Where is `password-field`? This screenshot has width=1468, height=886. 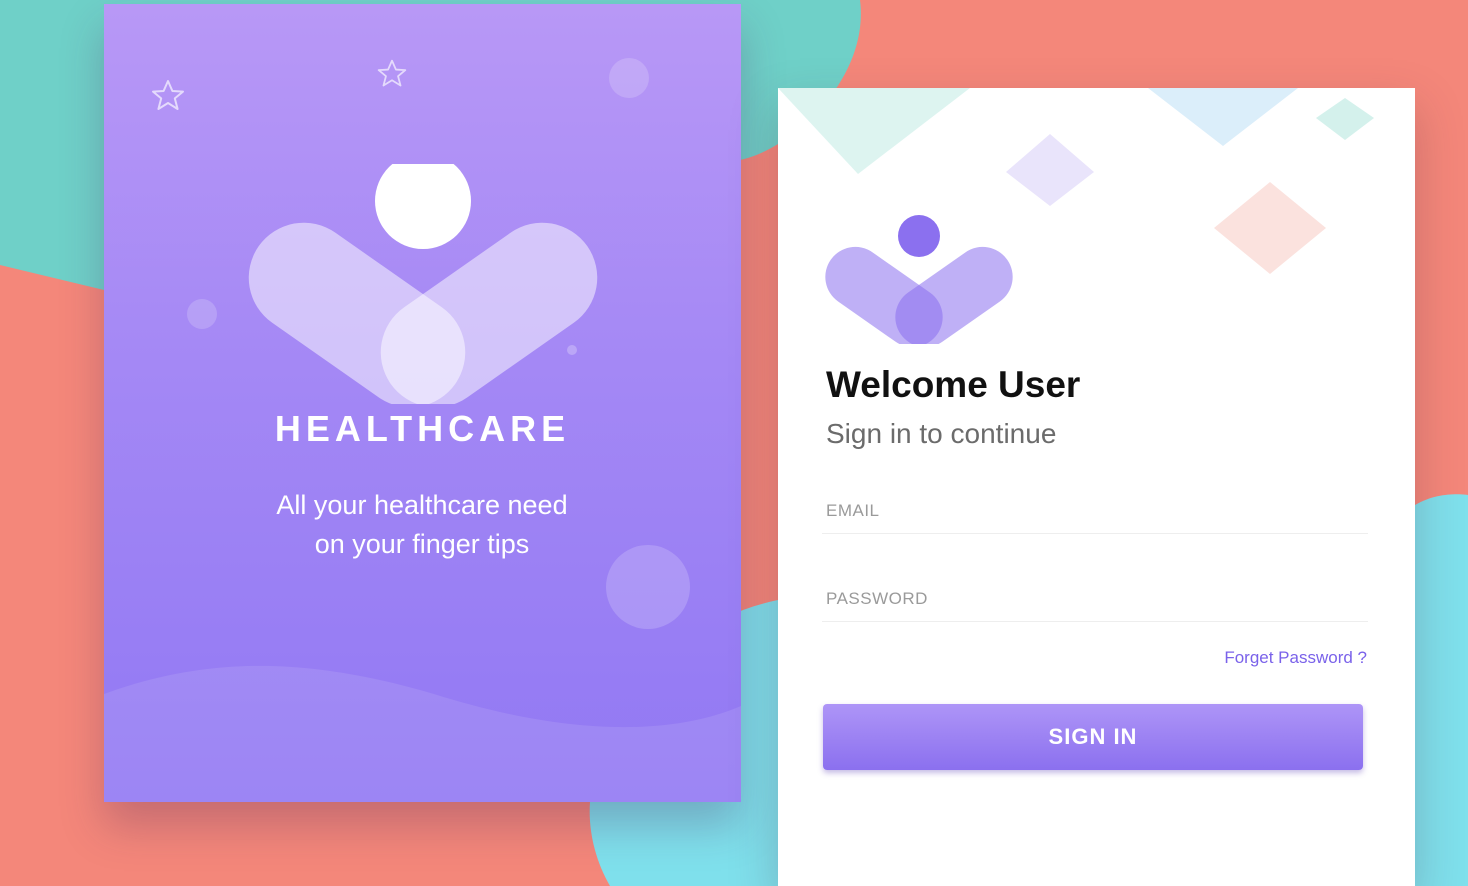 password-field is located at coordinates (1095, 599).